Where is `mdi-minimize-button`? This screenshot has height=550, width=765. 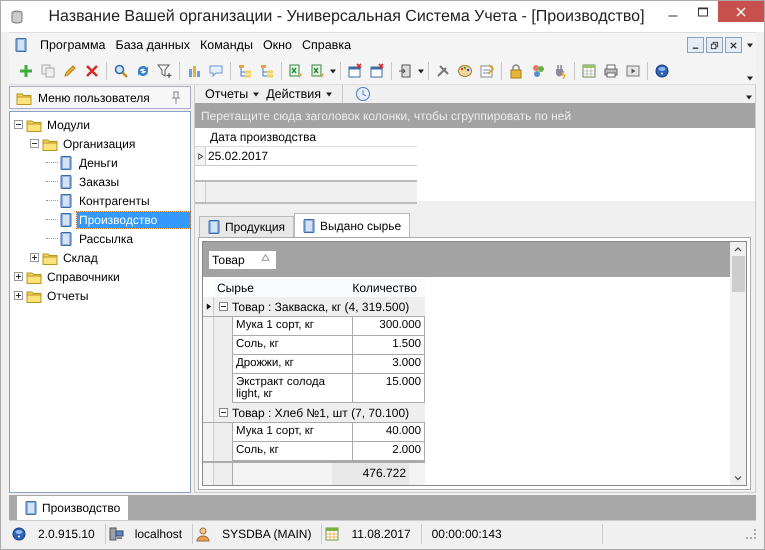
mdi-minimize-button is located at coordinates (695, 45).